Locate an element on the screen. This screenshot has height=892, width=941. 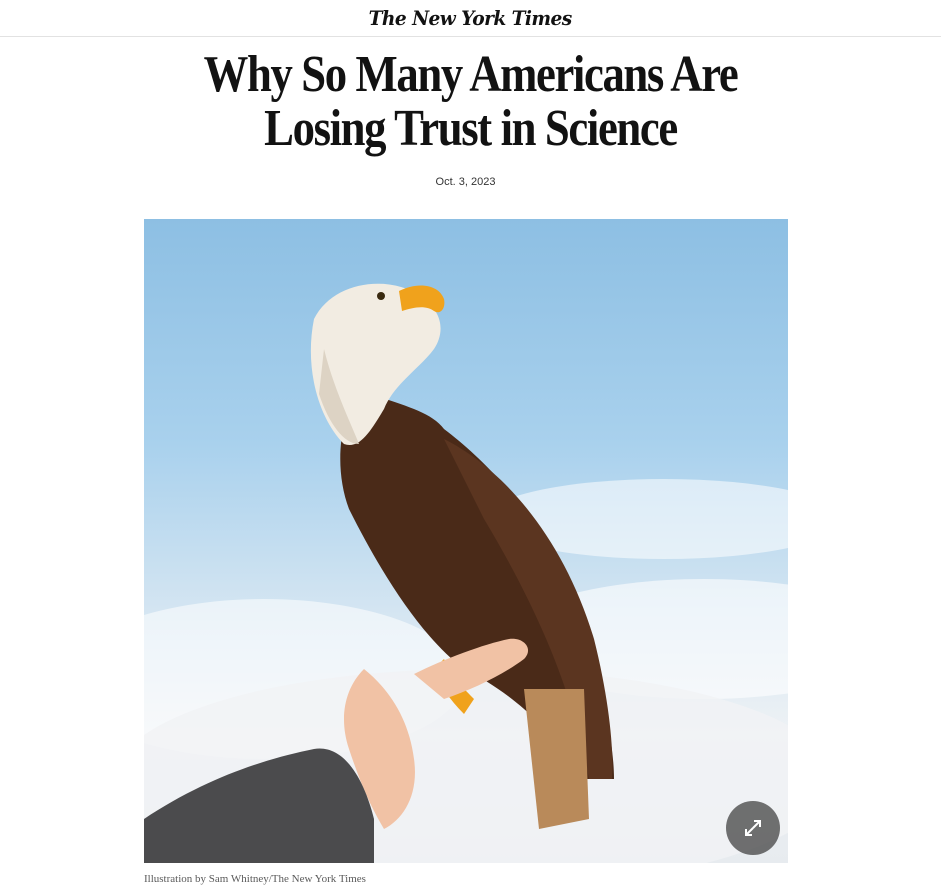
nyt-logo: The New York Times is located at coordinates (471, 18).